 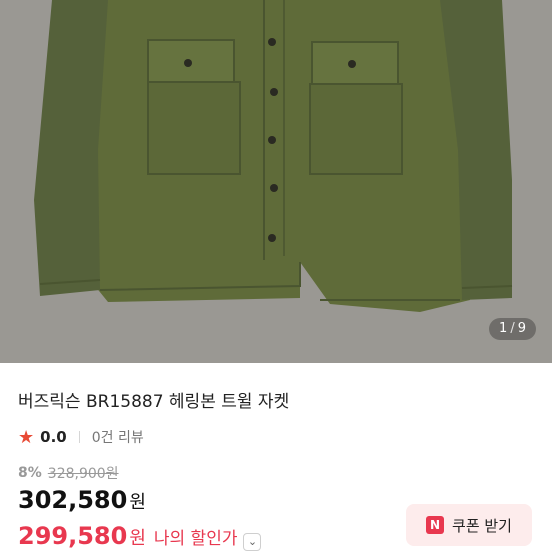 I want to click on rating-score: 0.0, so click(x=53, y=437).